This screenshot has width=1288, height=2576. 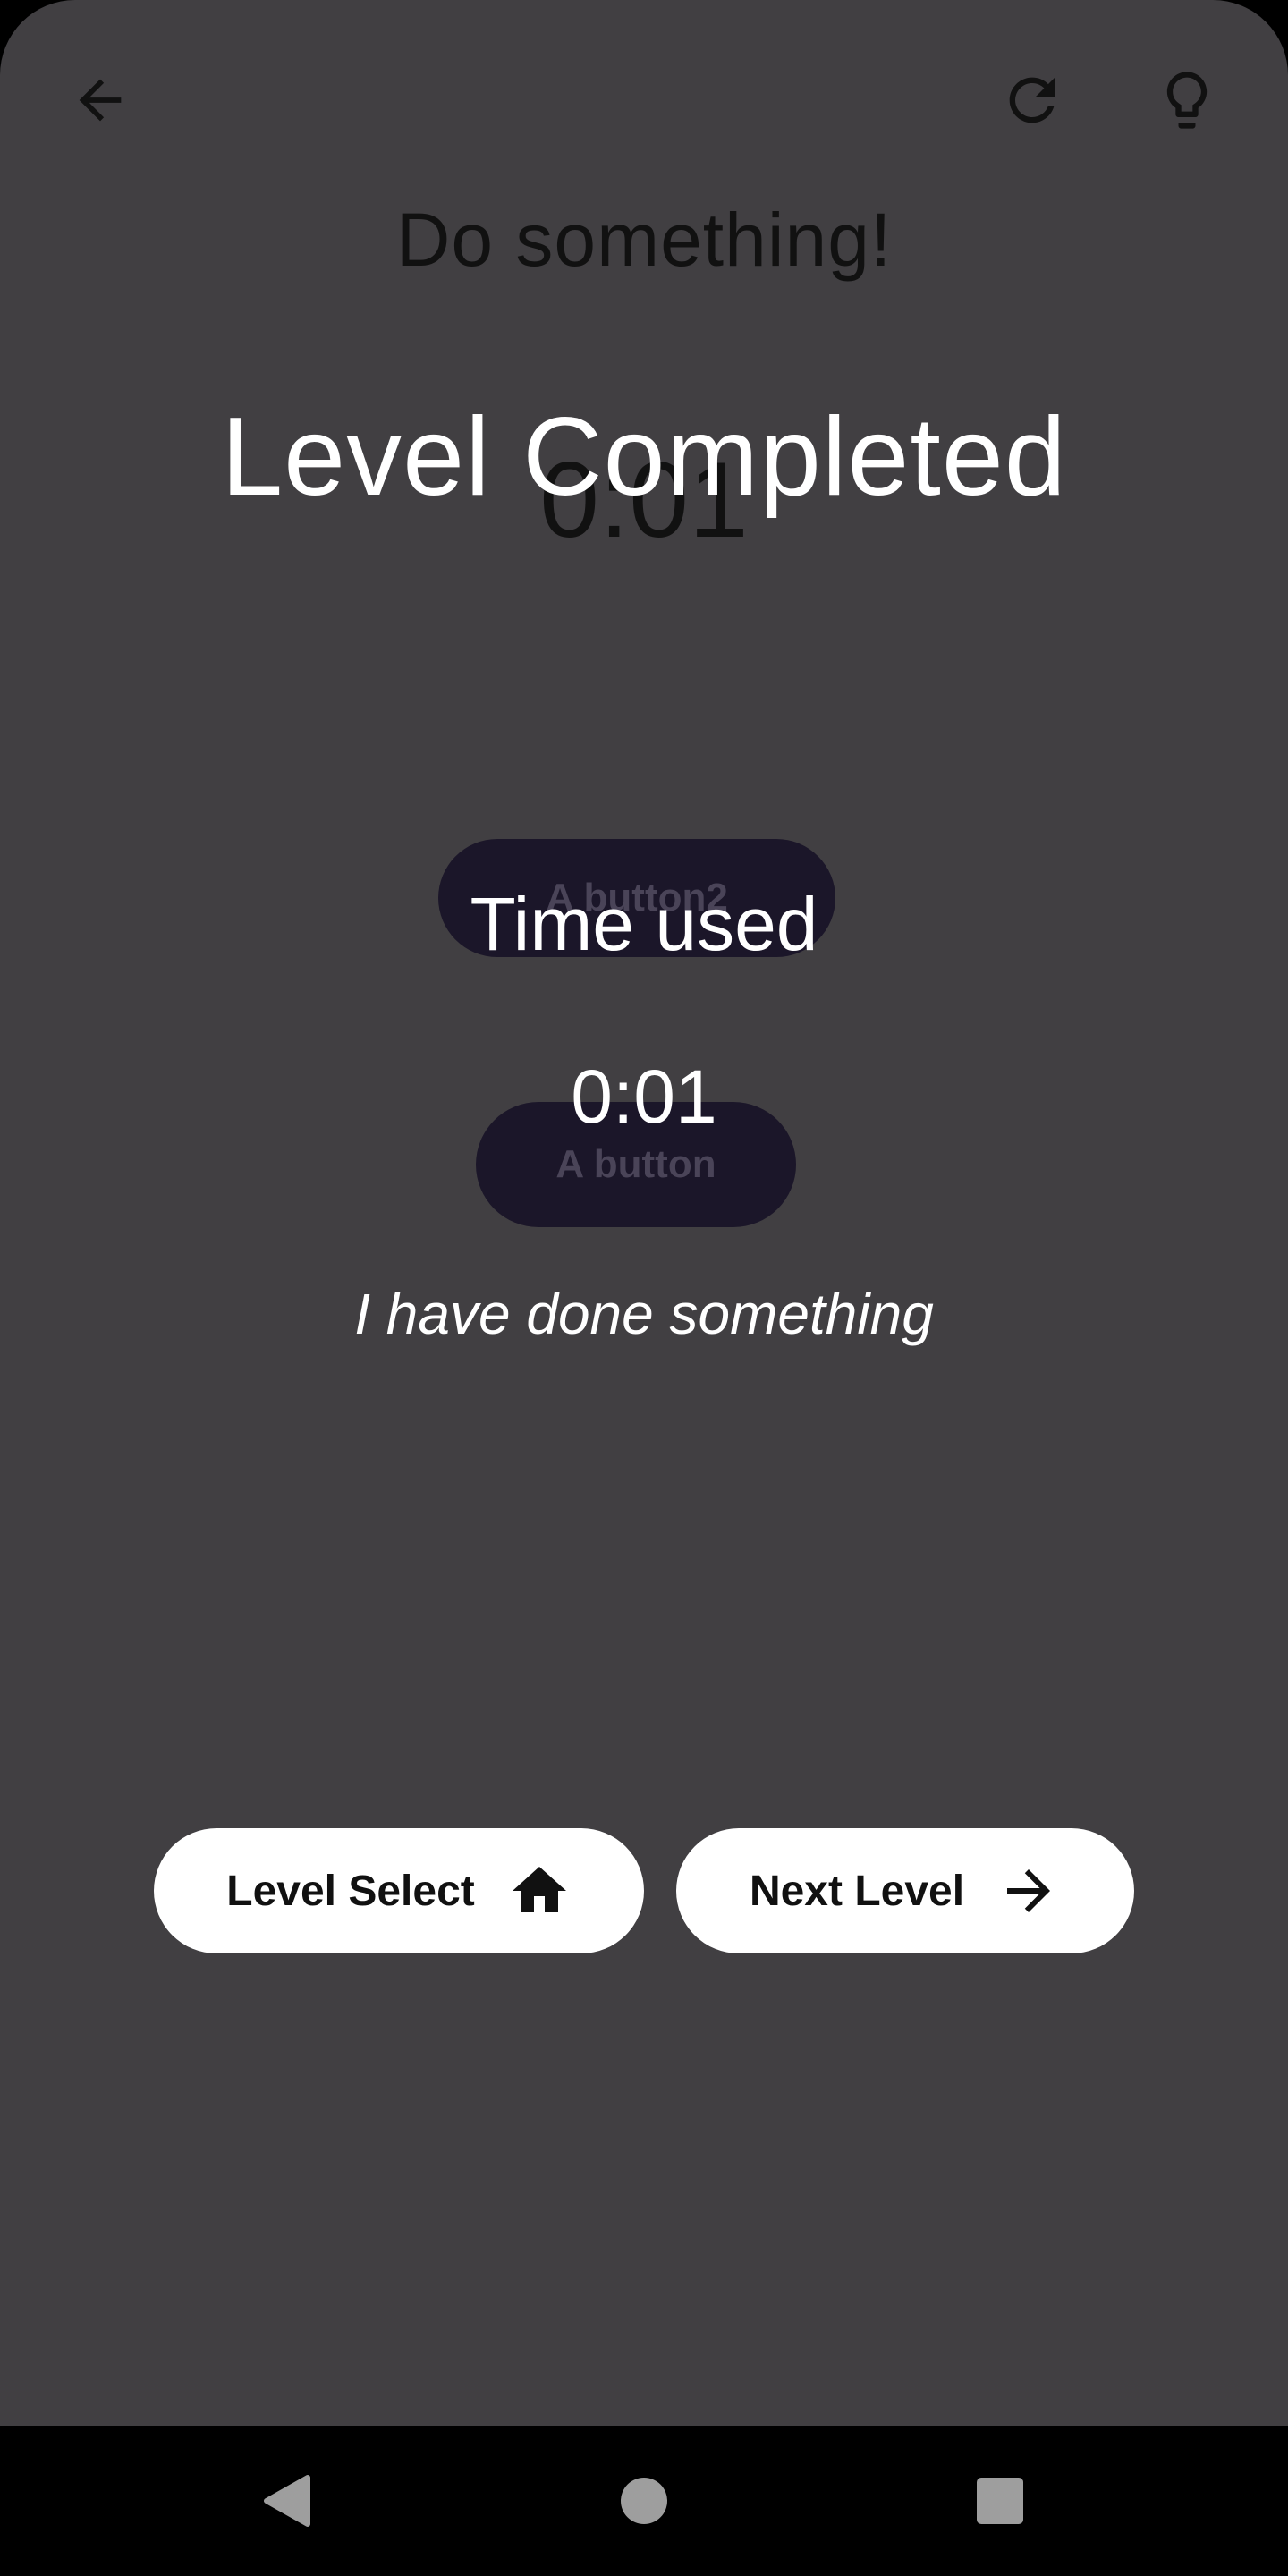 What do you see at coordinates (350, 1891) in the screenshot?
I see `level-select-label: Level Select` at bounding box center [350, 1891].